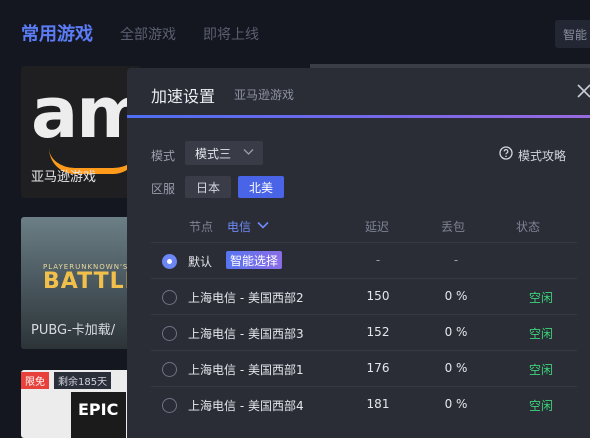 The height and width of the screenshot is (438, 590). What do you see at coordinates (246, 298) in the screenshot?
I see `node-name: 上海电信 - 美国西部2` at bounding box center [246, 298].